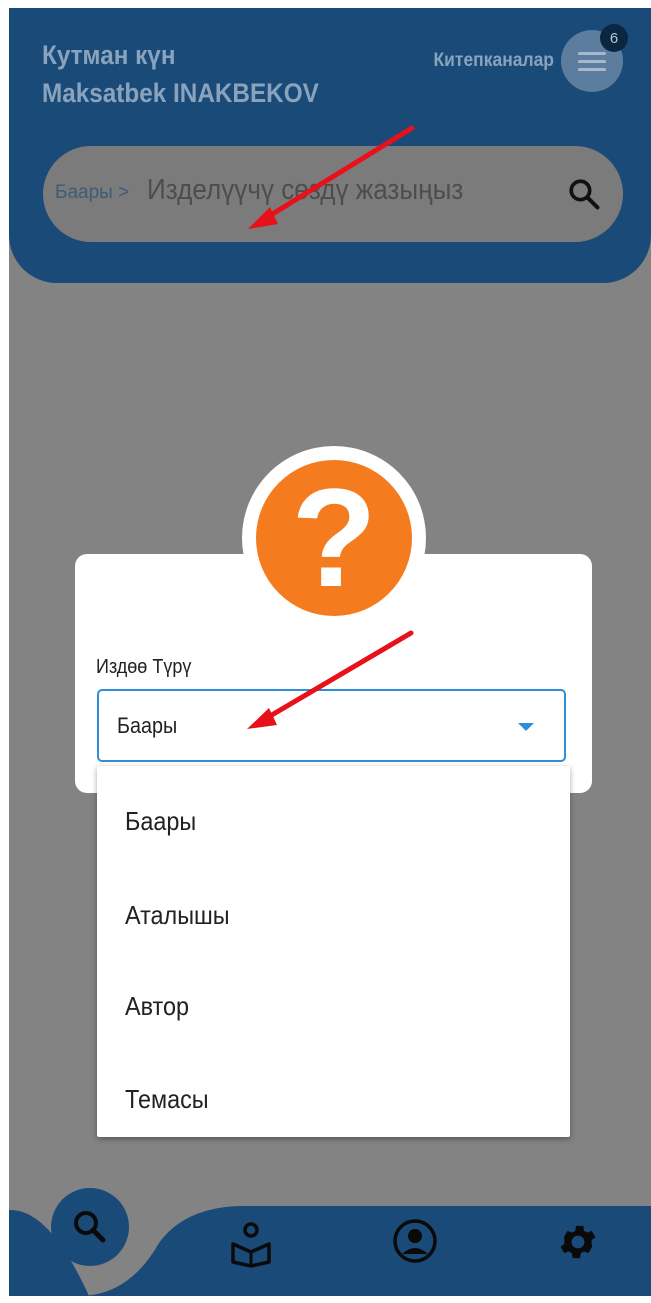 The image size is (651, 1303). Describe the element at coordinates (338, 676) in the screenshot. I see `arrow-to-select` at that location.